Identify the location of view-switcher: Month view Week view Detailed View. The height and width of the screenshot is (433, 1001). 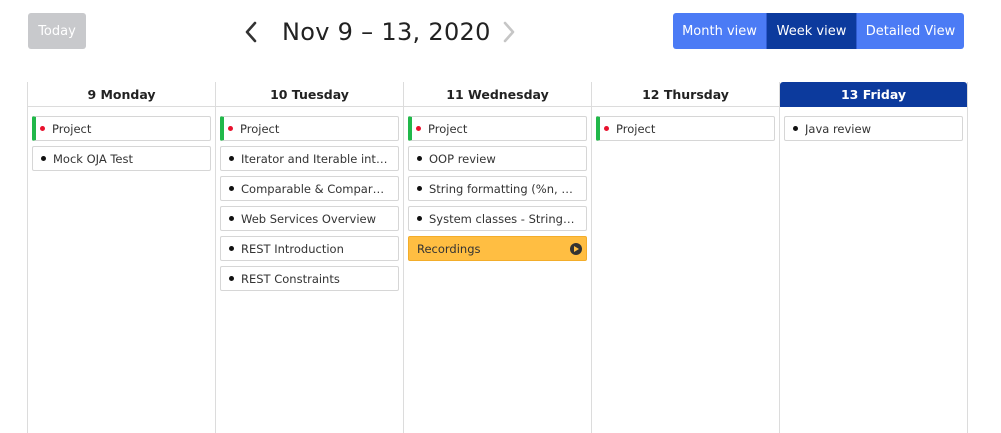
(818, 31).